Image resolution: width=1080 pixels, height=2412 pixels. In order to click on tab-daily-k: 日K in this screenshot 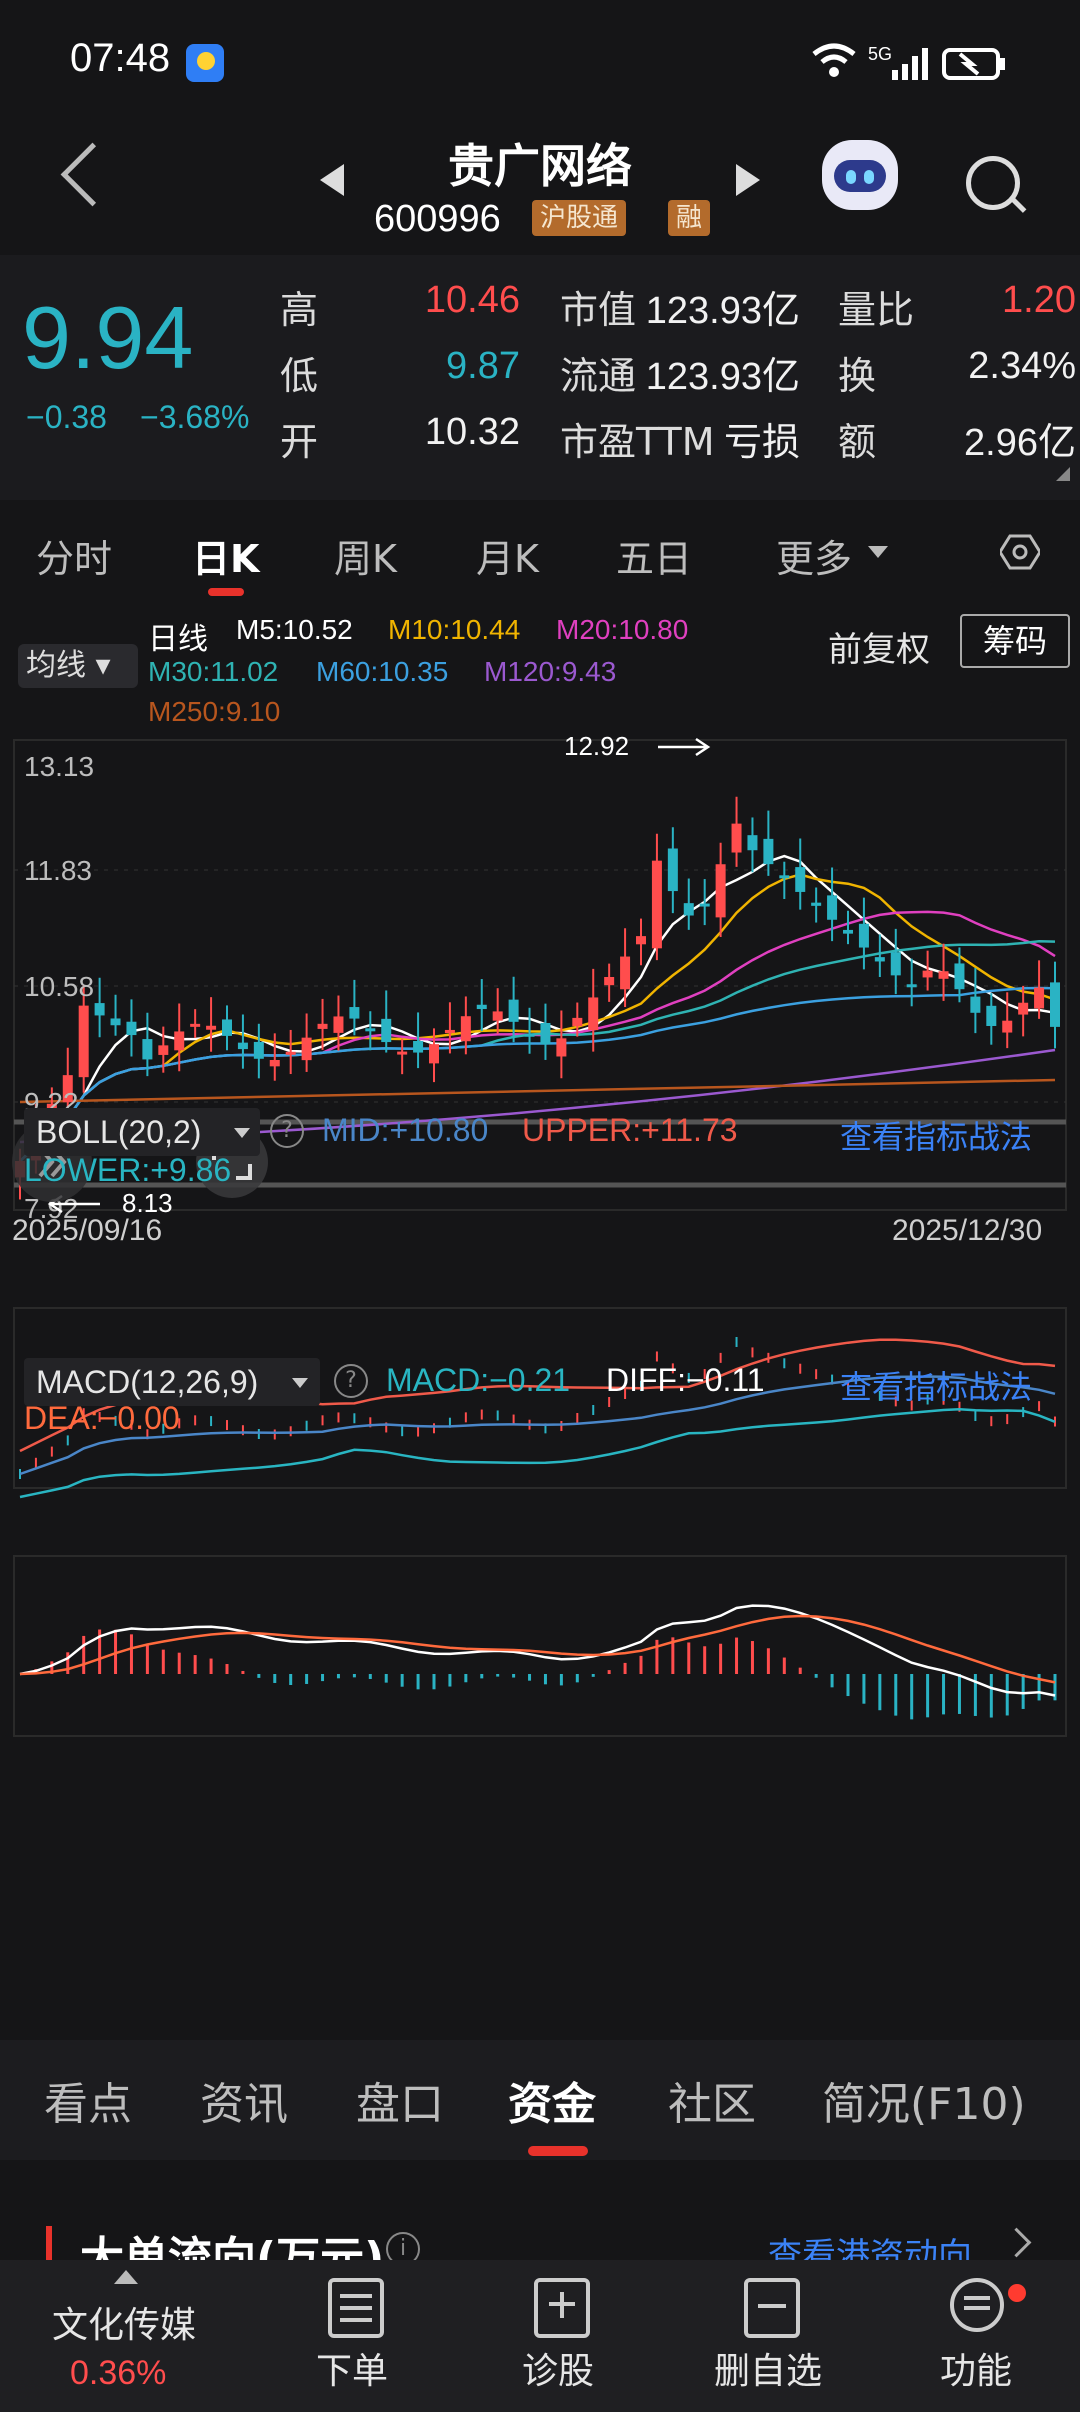, I will do `click(225, 555)`.